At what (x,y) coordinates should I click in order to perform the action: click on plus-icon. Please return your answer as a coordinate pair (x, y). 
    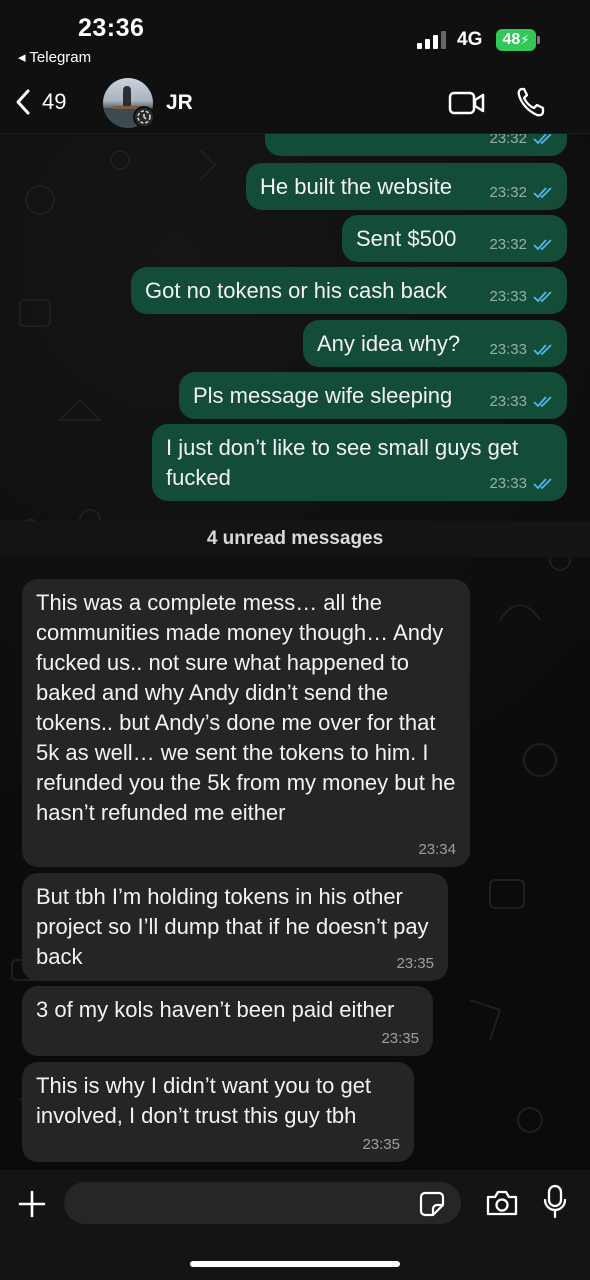
    Looking at the image, I should click on (32, 1204).